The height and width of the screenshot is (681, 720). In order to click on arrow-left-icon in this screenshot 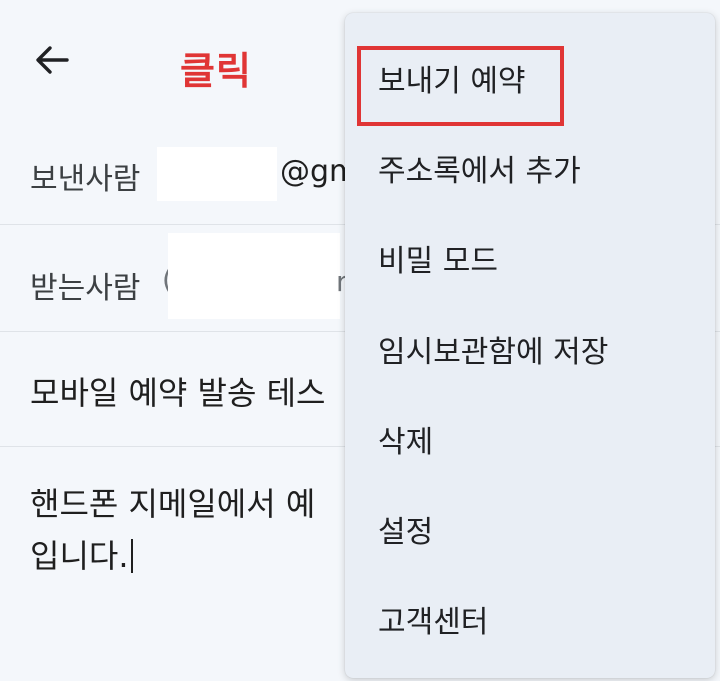, I will do `click(52, 60)`.